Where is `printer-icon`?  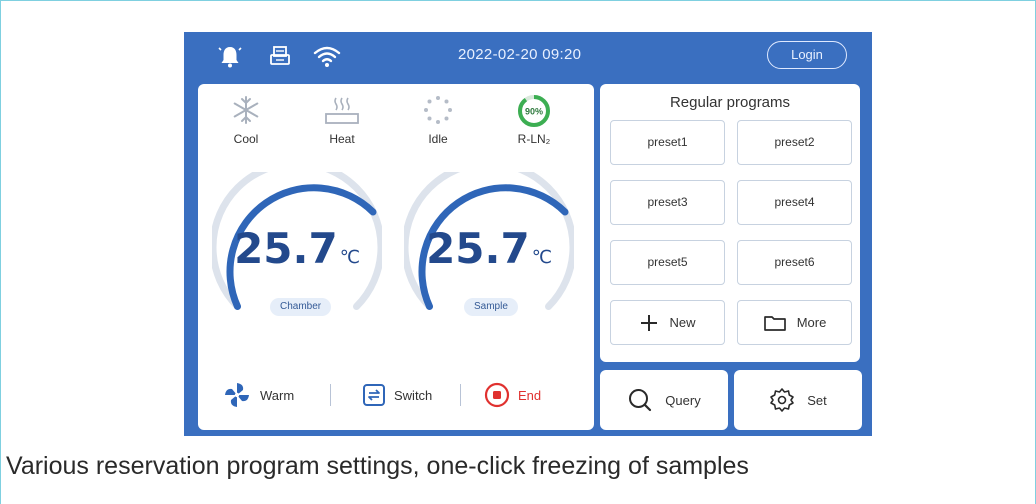
printer-icon is located at coordinates (280, 56).